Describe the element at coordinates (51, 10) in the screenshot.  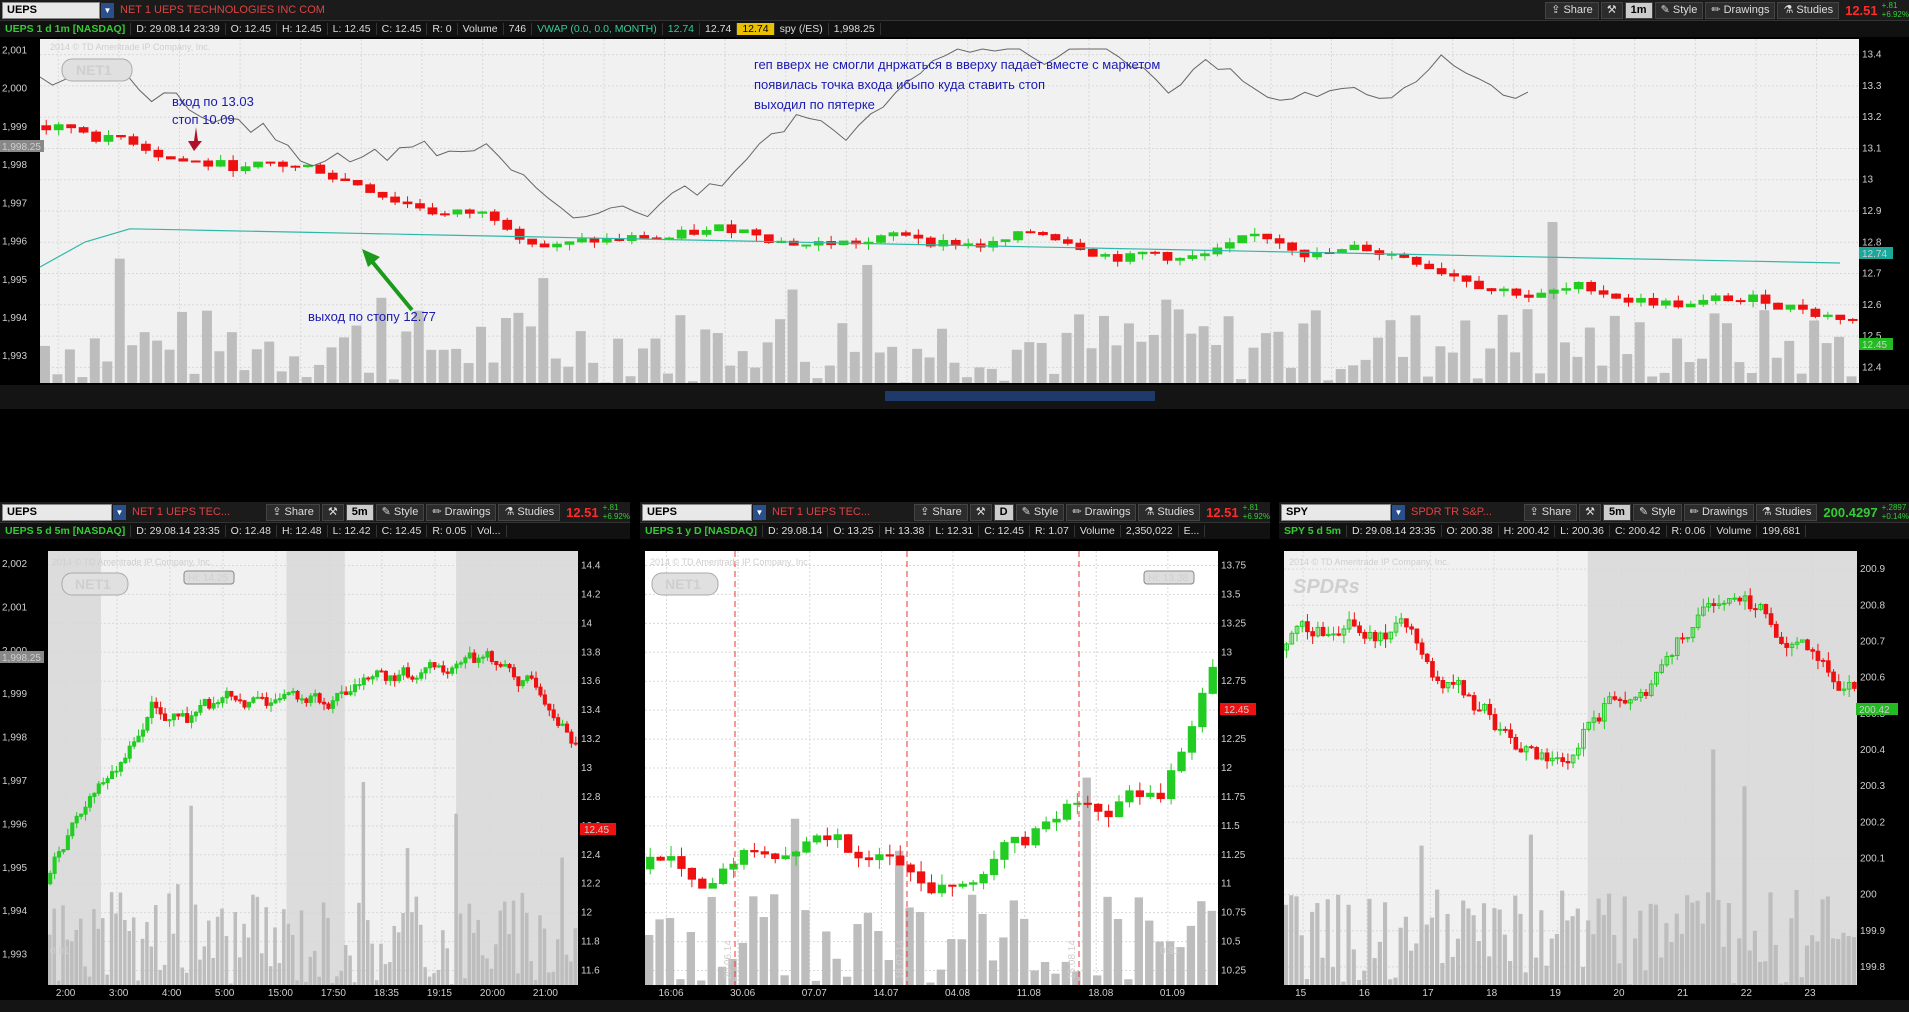
I see `symbol-input: UEPS` at that location.